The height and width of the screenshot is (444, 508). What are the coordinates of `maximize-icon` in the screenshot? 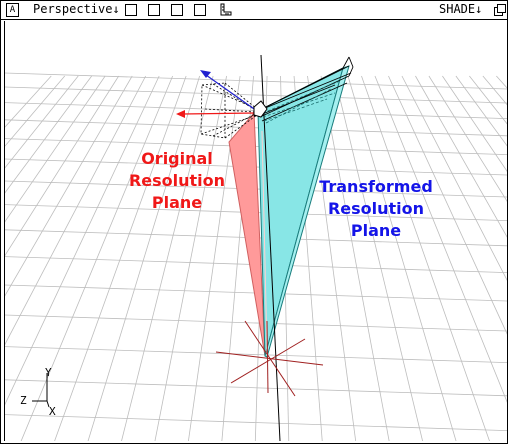 It's located at (500, 10).